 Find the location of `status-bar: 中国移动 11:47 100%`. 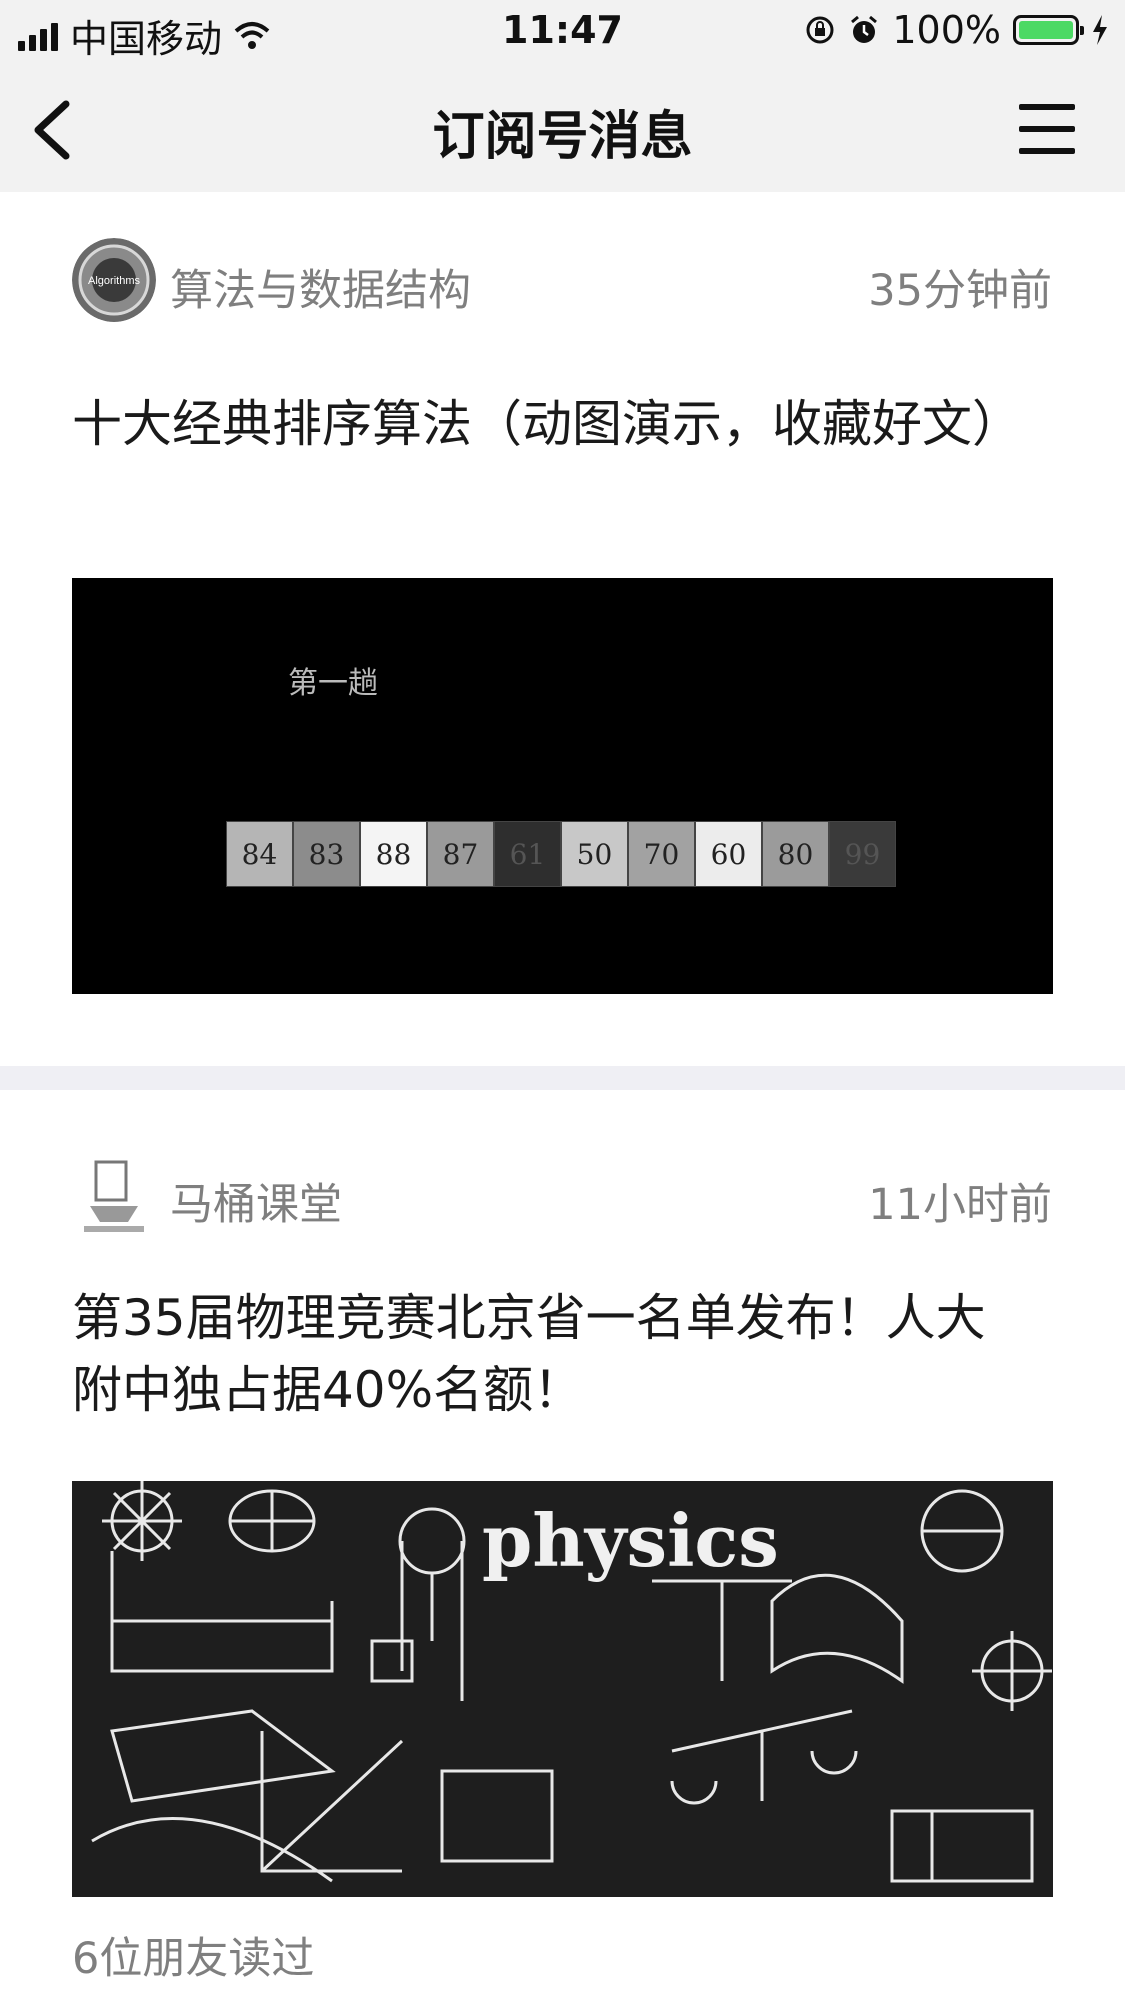

status-bar: 中国移动 11:47 100% is located at coordinates (562, 32).